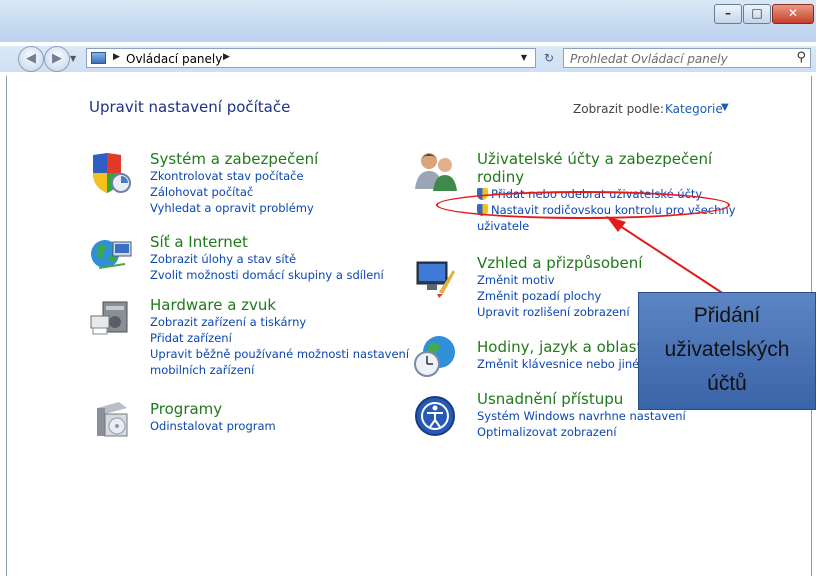 This screenshot has height=576, width=816. I want to click on category-title: Vzhled a přizpůsobení, so click(559, 263).